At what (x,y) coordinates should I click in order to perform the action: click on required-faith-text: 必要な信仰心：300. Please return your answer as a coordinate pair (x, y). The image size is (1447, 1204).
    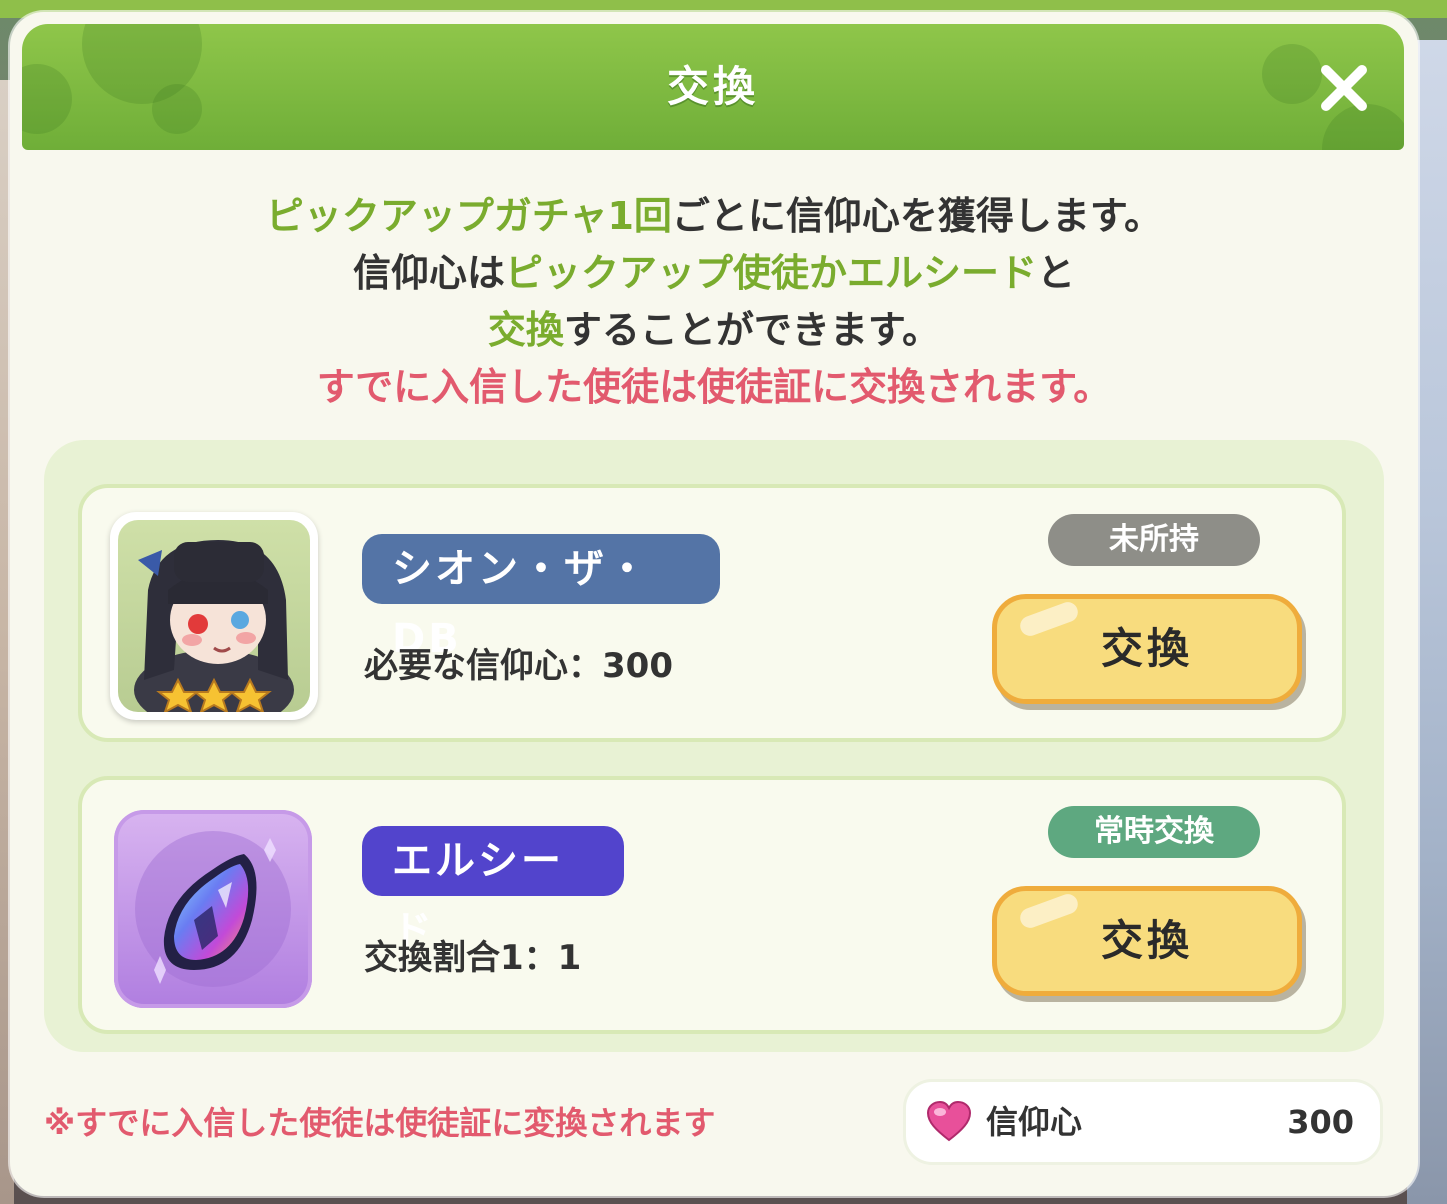
    Looking at the image, I should click on (518, 666).